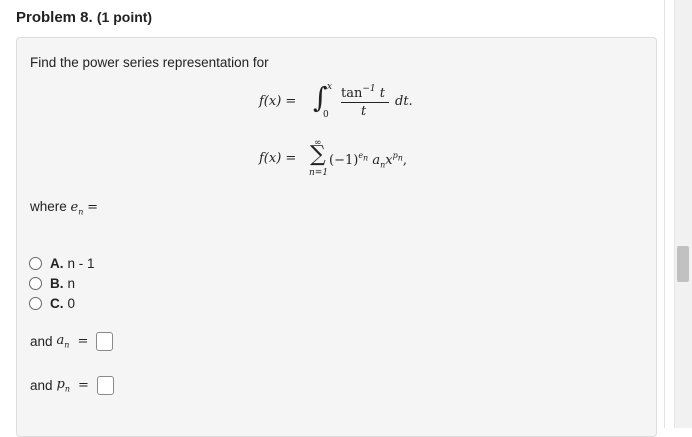  Describe the element at coordinates (376, 160) in the screenshot. I see `term-coef: a` at that location.